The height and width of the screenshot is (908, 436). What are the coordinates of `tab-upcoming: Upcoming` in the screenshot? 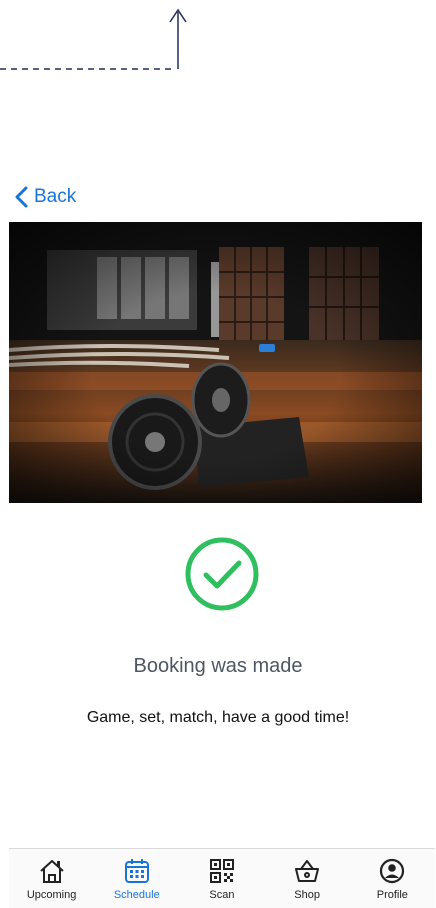 It's located at (52, 875).